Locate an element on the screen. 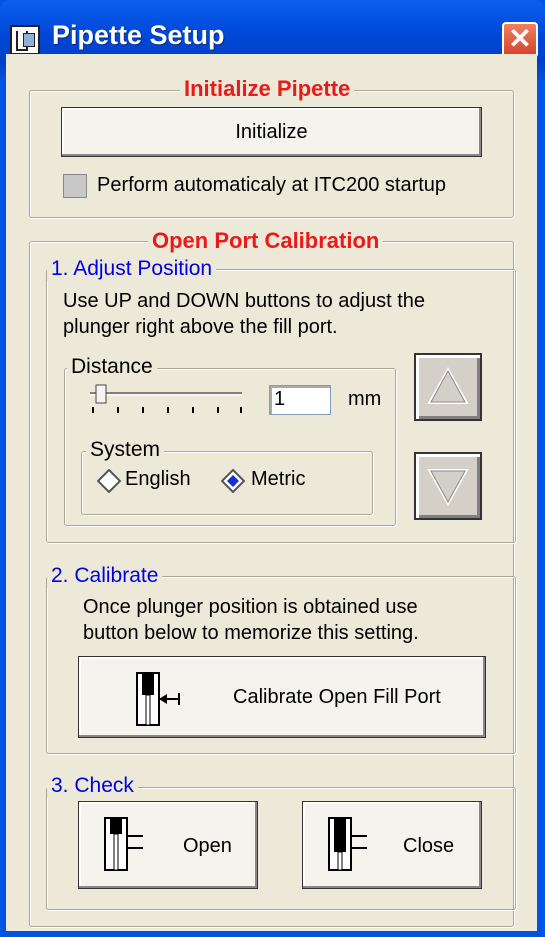 The image size is (545, 937). window-title: Pipette Setup is located at coordinates (138, 35).